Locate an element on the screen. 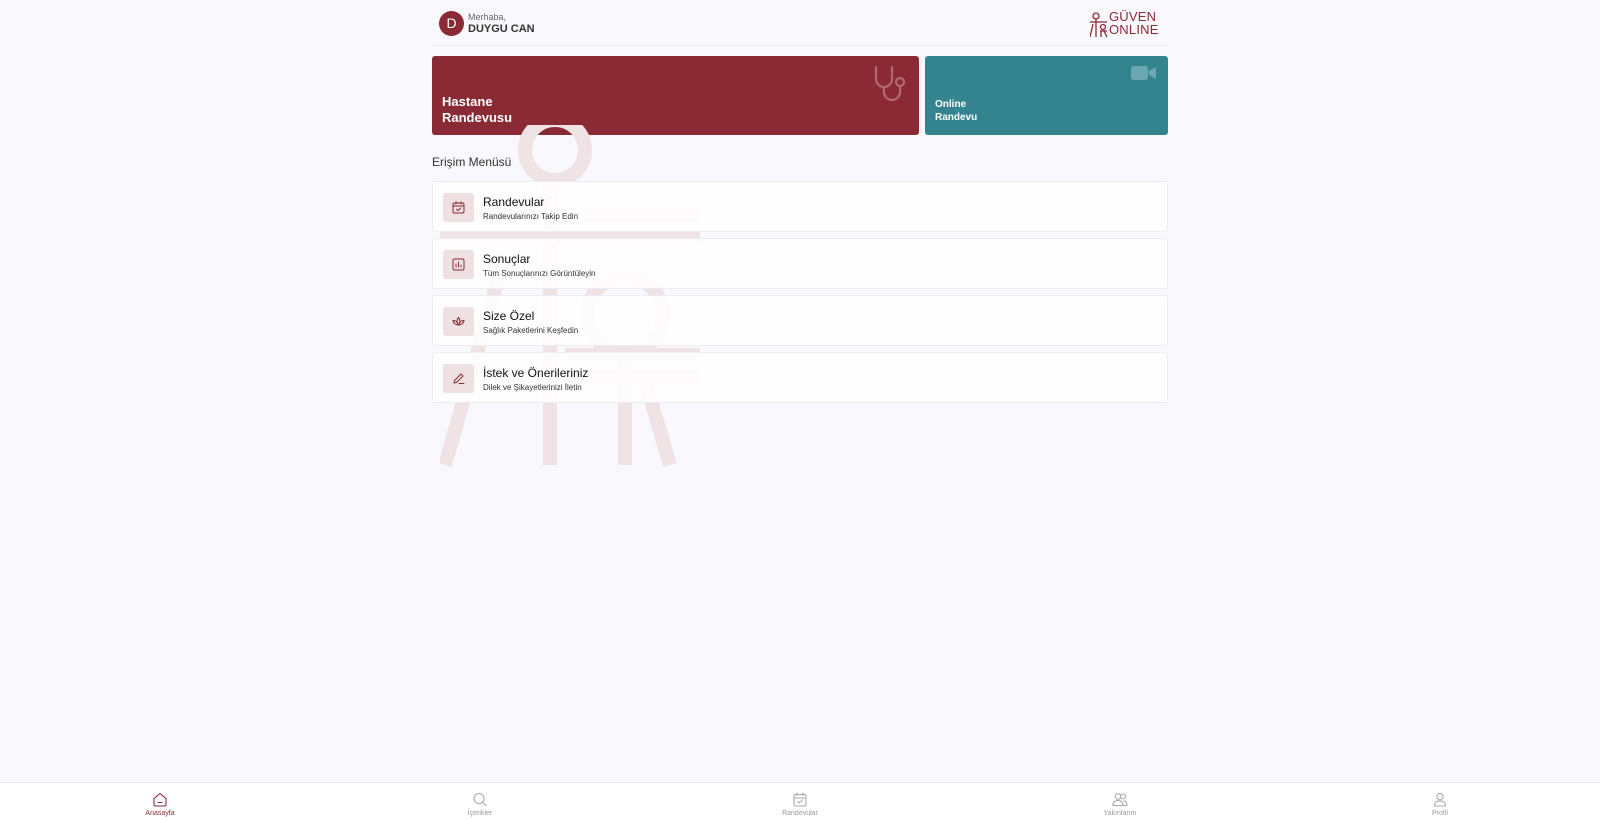 This screenshot has height=820, width=1600. greeting-text: Merhaba, is located at coordinates (487, 17).